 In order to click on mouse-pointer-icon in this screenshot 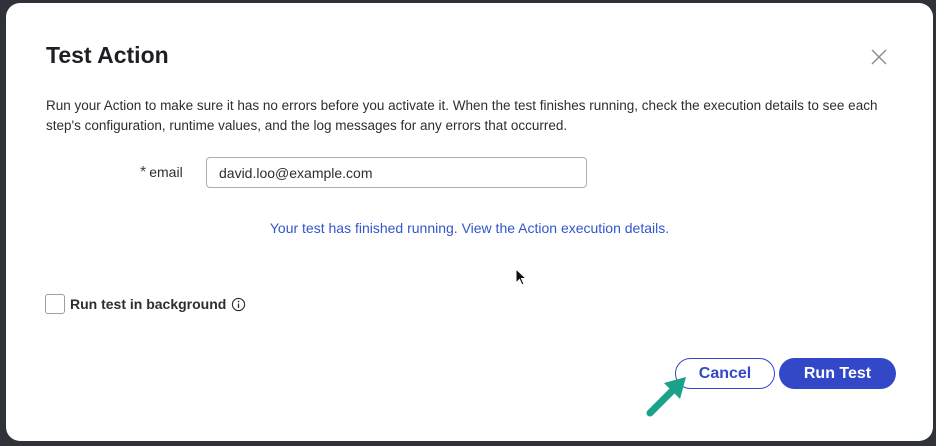, I will do `click(521, 277)`.